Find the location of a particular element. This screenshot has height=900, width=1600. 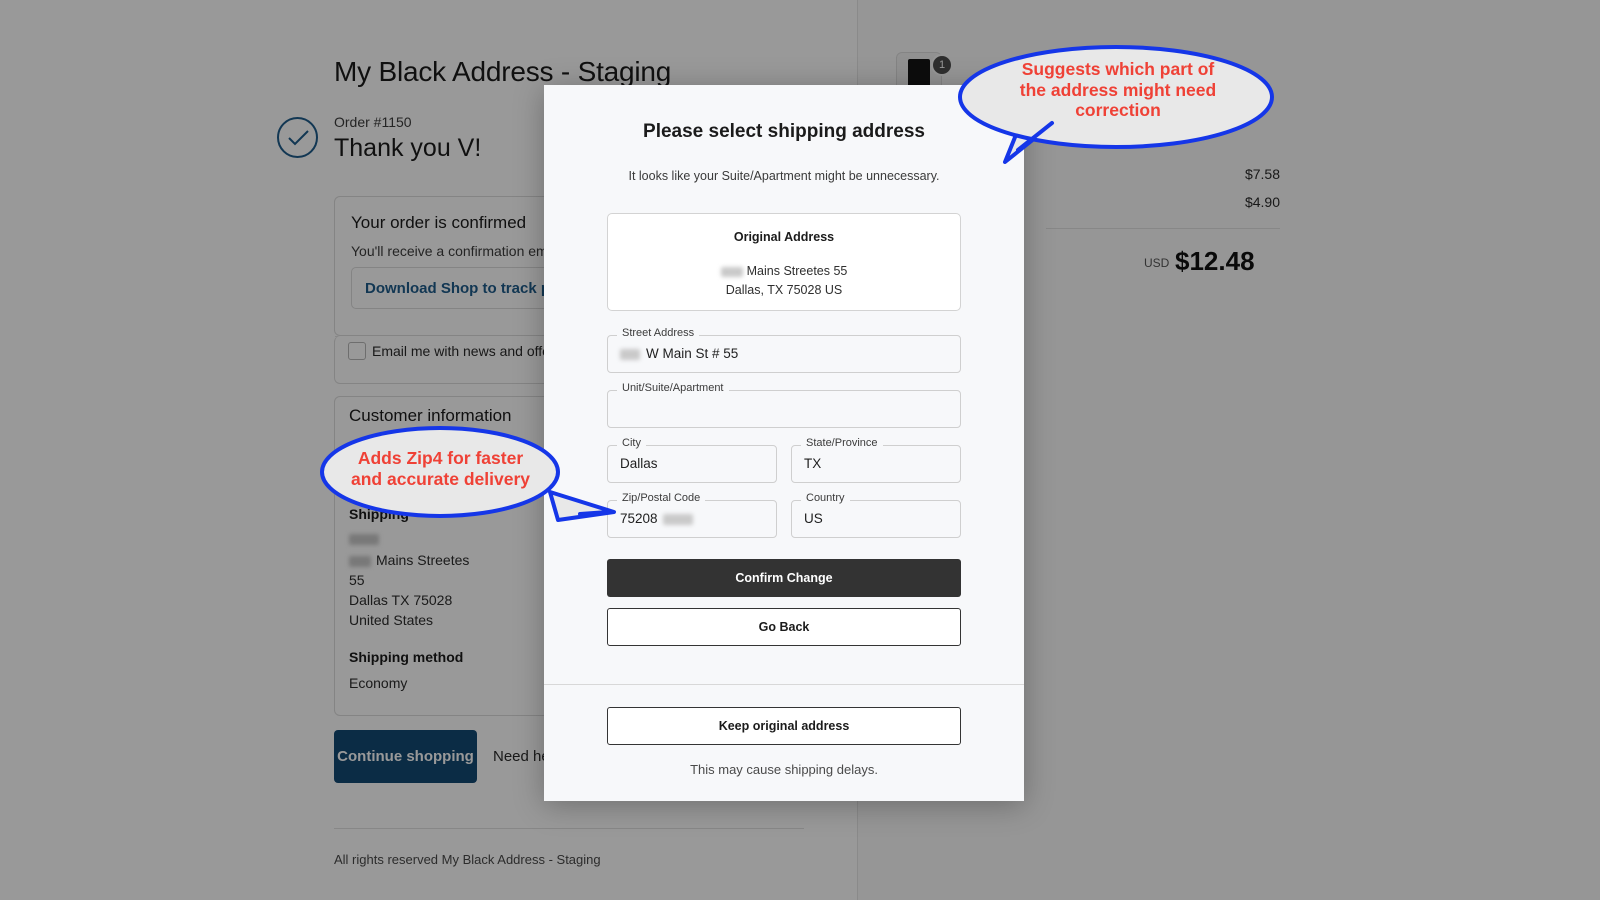

suggest-bubble-line-2: the address might need is located at coordinates (1118, 89).